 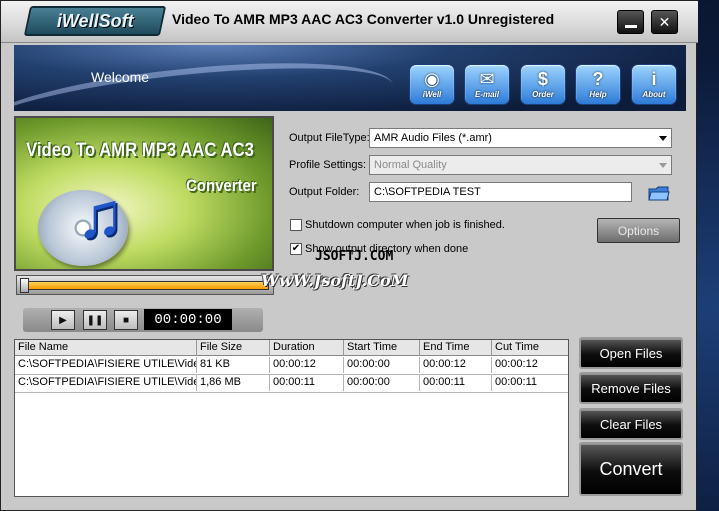 What do you see at coordinates (598, 94) in the screenshot?
I see `help-label: Help` at bounding box center [598, 94].